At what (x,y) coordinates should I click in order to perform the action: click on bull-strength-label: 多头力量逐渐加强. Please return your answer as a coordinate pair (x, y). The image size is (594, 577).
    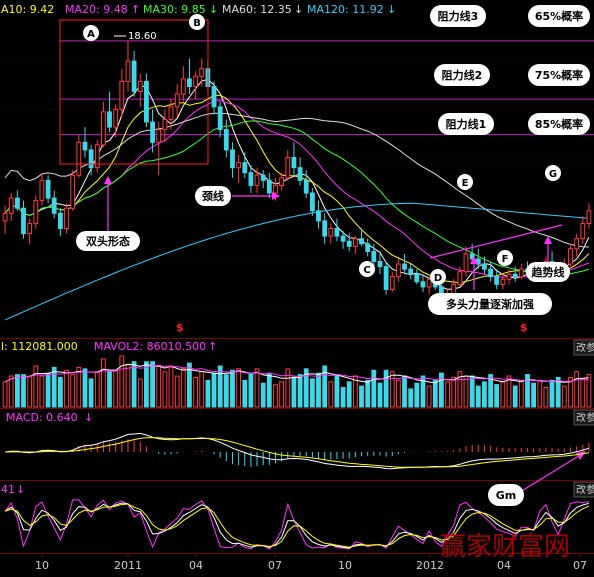
    Looking at the image, I should click on (490, 304).